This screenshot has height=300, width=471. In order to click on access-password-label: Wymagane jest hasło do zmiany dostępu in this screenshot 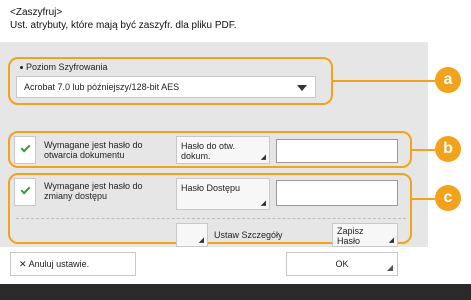, I will do `click(93, 191)`.